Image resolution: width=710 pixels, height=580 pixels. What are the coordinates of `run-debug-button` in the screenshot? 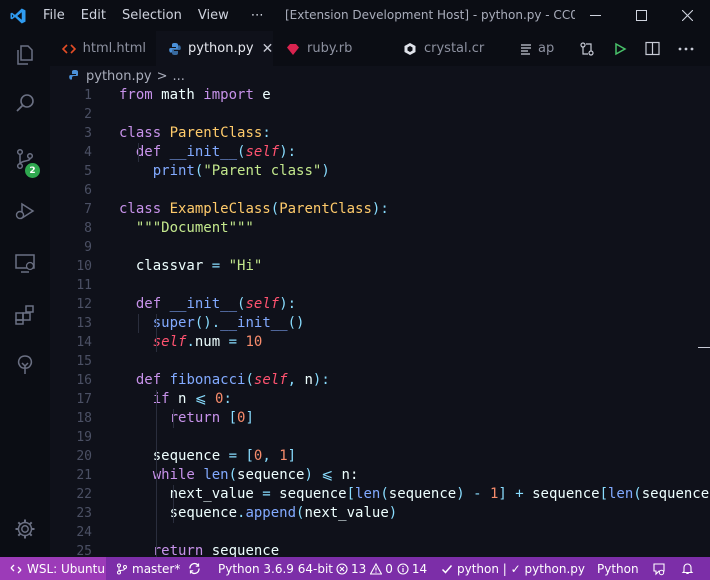 It's located at (25, 211).